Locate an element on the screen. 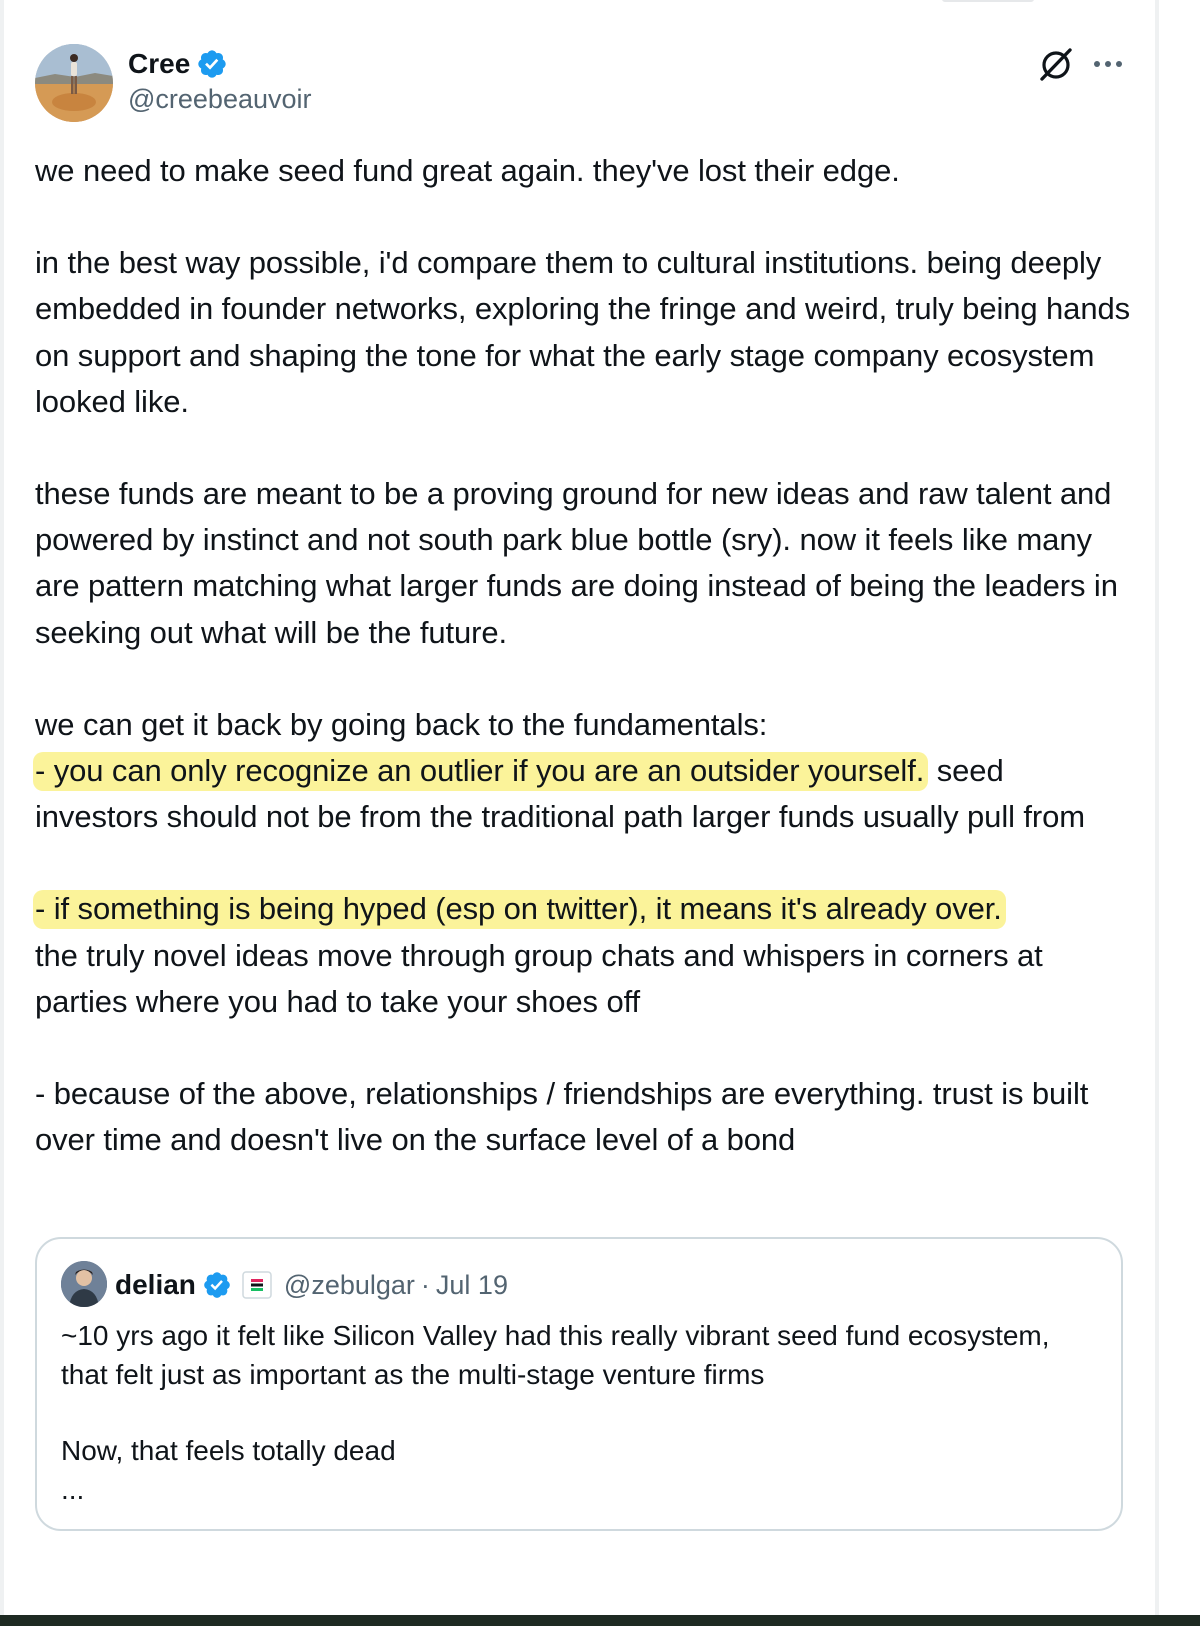 Image resolution: width=1200 pixels, height=1626 pixels. quoted-tweet-date: Jul 19 is located at coordinates (472, 1285).